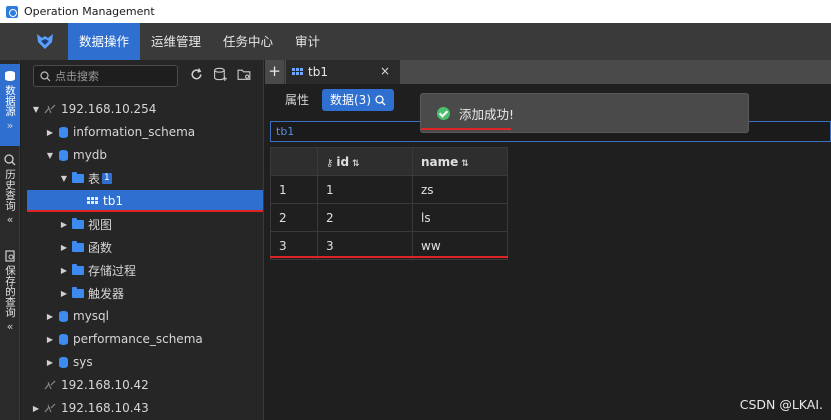 The height and width of the screenshot is (420, 831). I want to click on tree-node-functions-folder: ▶ 函数, so click(142, 247).